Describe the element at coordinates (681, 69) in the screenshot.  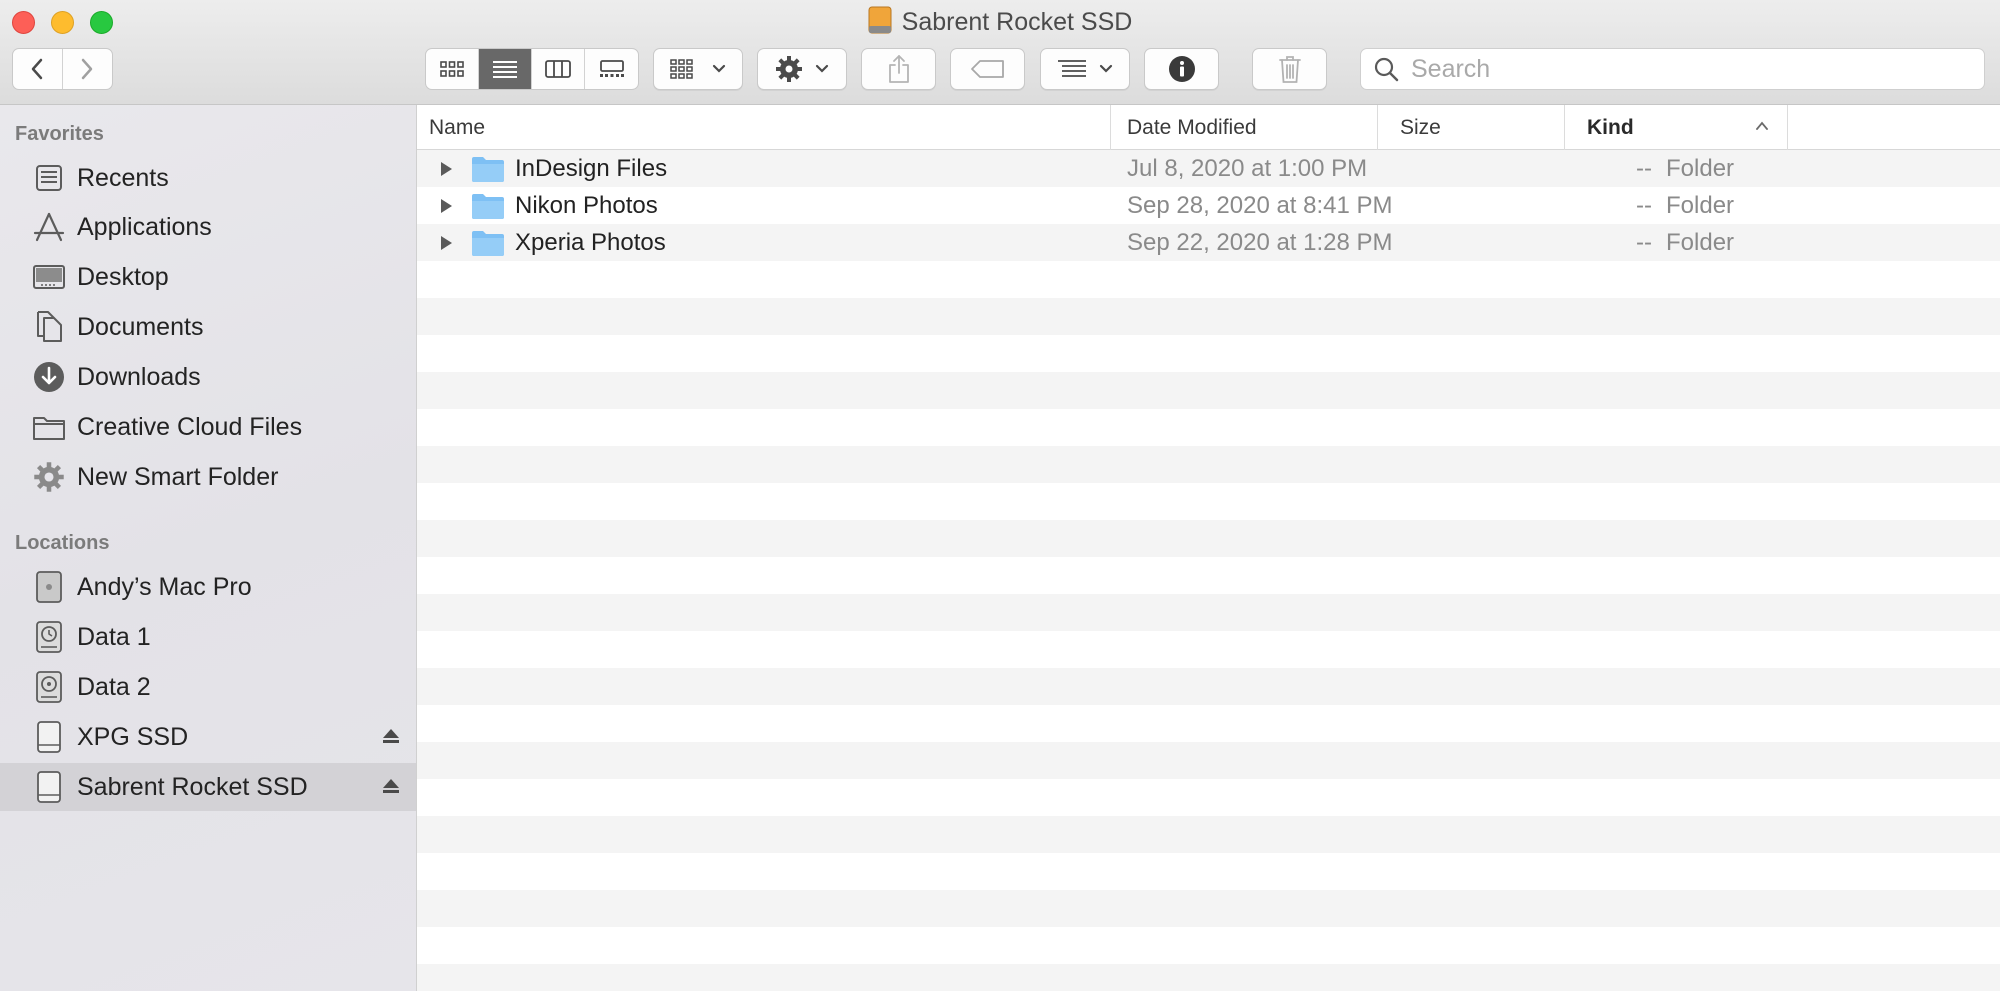
I see `group-icon` at that location.